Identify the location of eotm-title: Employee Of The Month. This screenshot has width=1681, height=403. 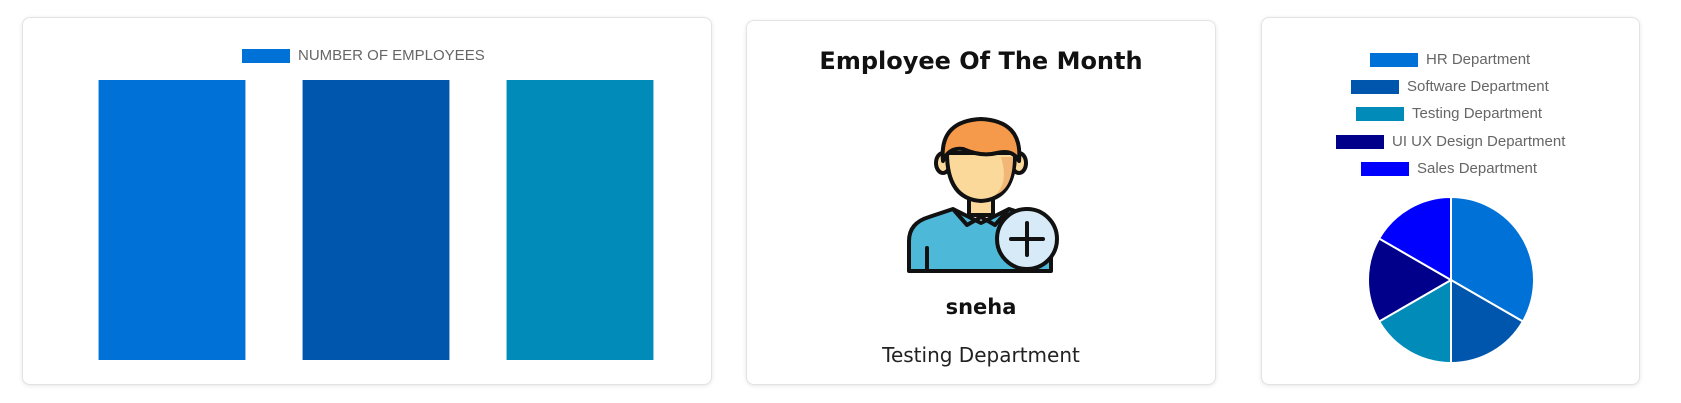
(981, 61).